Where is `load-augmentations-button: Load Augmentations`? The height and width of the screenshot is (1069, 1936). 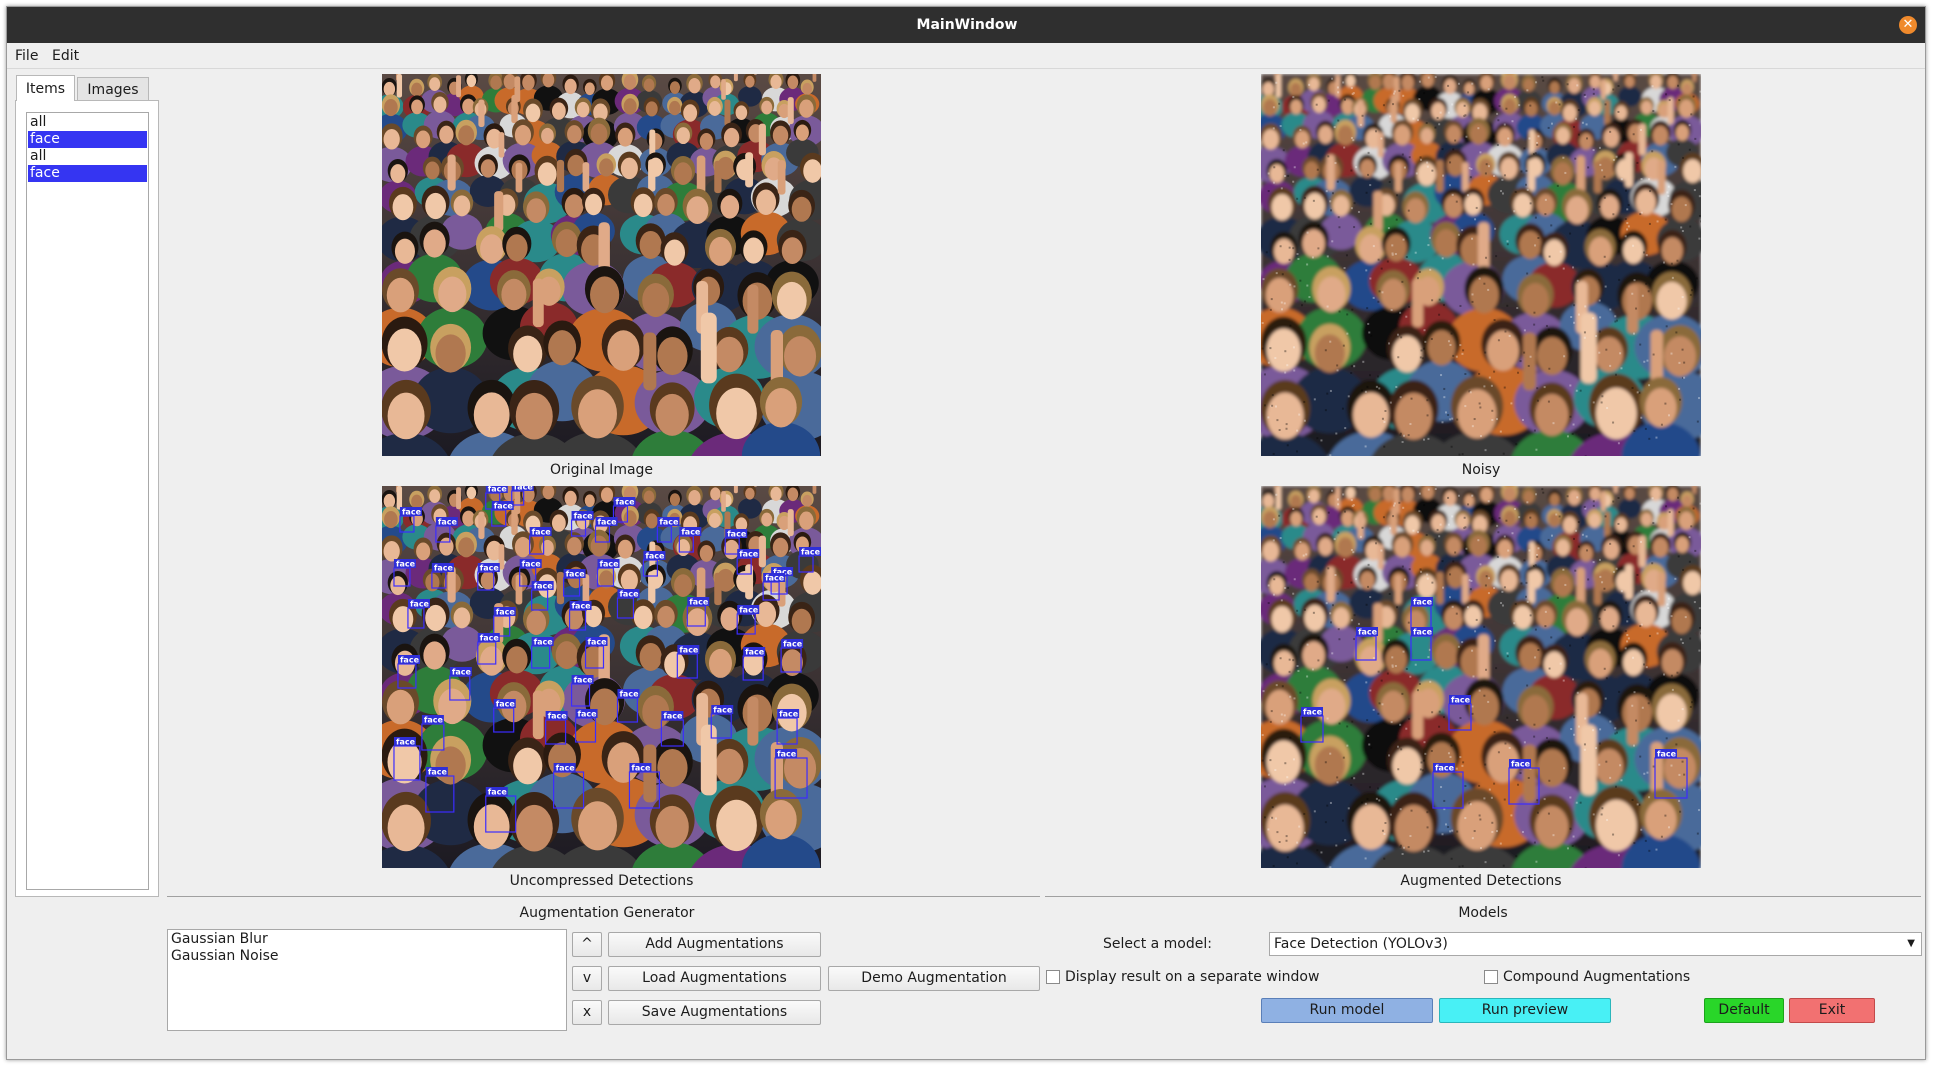 load-augmentations-button: Load Augmentations is located at coordinates (714, 978).